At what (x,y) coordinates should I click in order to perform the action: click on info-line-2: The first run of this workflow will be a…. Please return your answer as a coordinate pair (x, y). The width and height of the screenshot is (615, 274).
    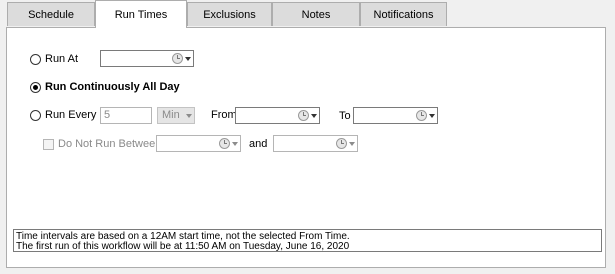
    Looking at the image, I should click on (183, 246).